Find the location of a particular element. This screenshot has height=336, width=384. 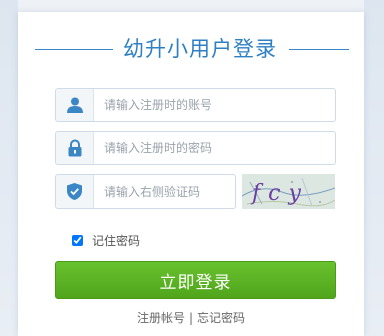

login-button: 立即登录 is located at coordinates (195, 280).